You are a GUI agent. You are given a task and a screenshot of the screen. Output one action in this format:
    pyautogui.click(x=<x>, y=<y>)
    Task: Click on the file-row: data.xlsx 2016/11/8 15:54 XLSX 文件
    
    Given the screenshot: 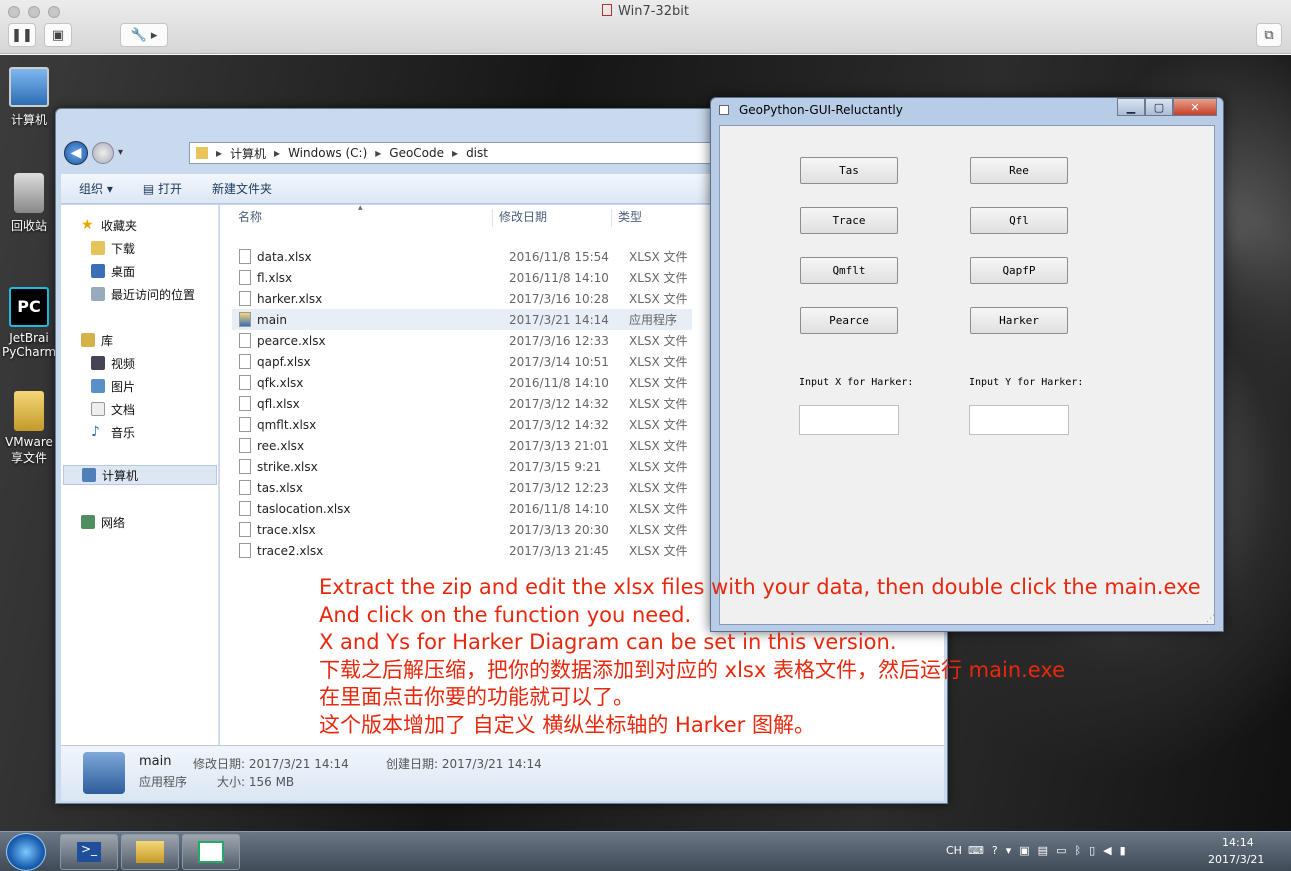 What is the action you would take?
    pyautogui.click(x=462, y=256)
    